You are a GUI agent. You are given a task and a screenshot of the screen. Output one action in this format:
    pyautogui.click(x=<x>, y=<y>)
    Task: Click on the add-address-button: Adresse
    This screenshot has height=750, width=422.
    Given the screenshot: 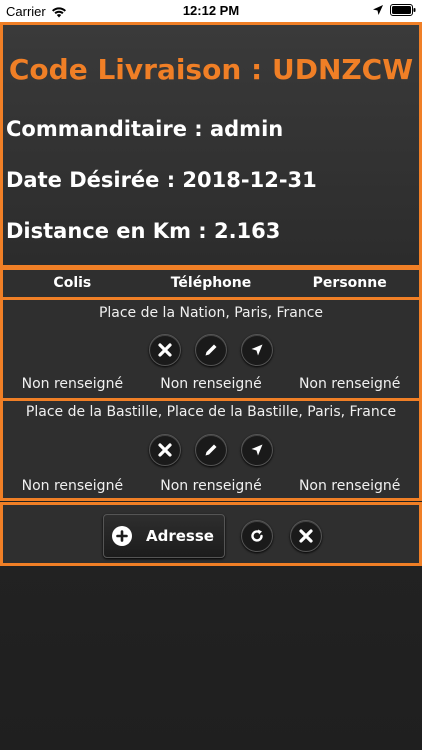 What is the action you would take?
    pyautogui.click(x=164, y=536)
    